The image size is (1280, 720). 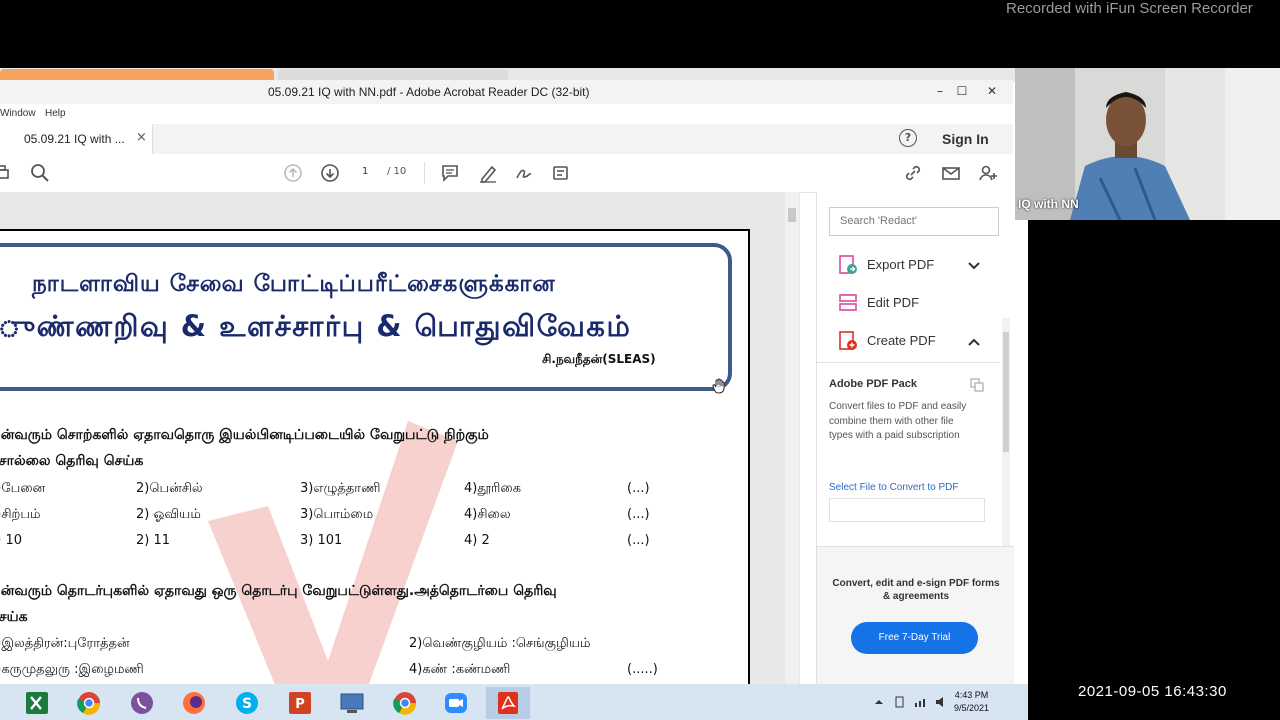 I want to click on close-tab-icon: ×, so click(x=141, y=137).